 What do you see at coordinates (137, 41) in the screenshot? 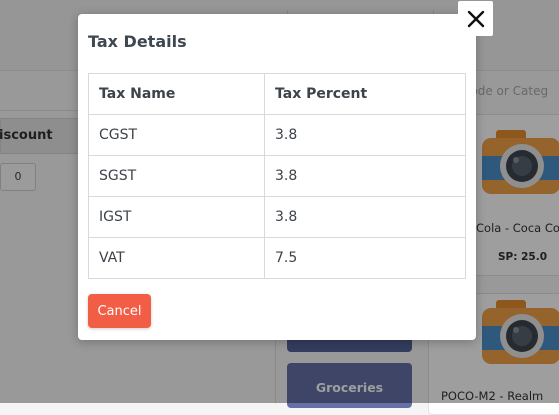
I see `modal-title: Tax Details` at bounding box center [137, 41].